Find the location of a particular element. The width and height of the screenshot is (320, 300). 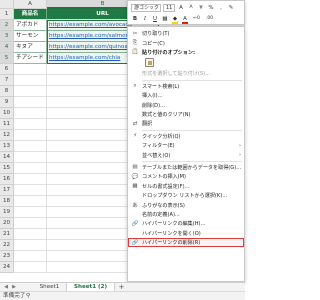

cell-a22 is located at coordinates (30, 245).